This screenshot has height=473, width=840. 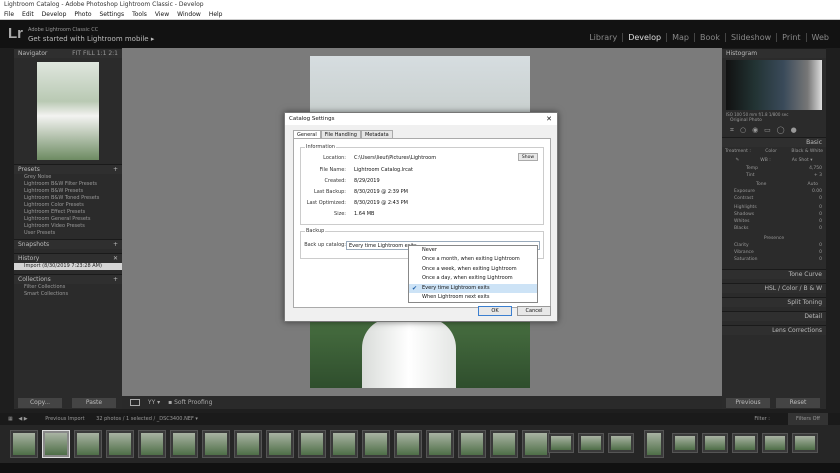 I want to click on option-daily: Once a day, when exiting Lightroom, so click(x=473, y=278).